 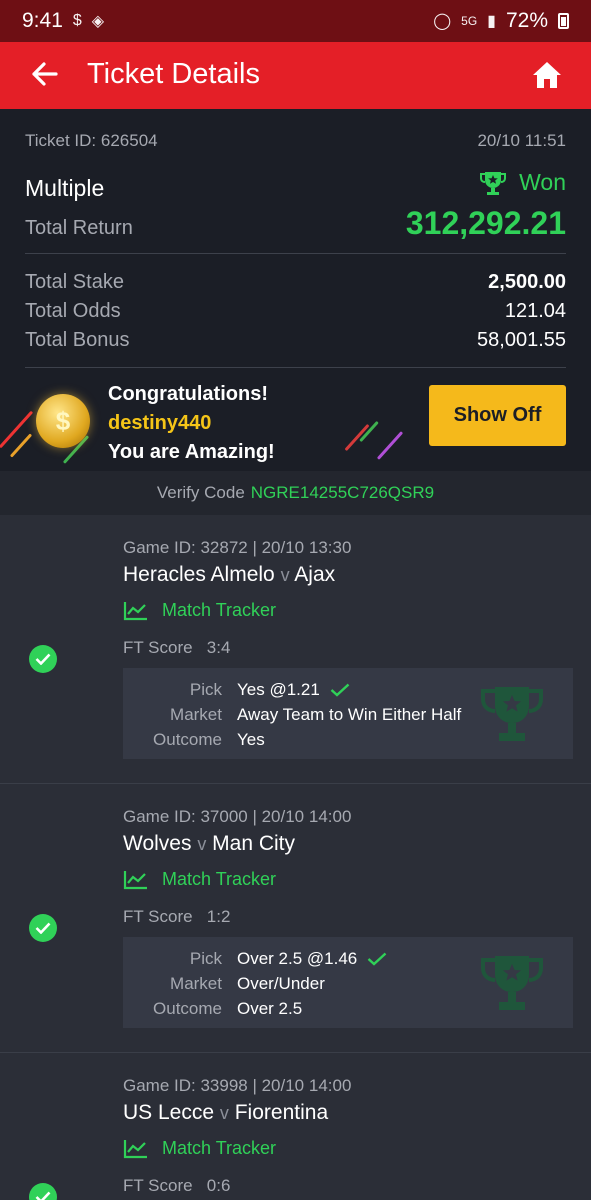 What do you see at coordinates (73, 311) in the screenshot?
I see `total-odds-label: Total Odds` at bounding box center [73, 311].